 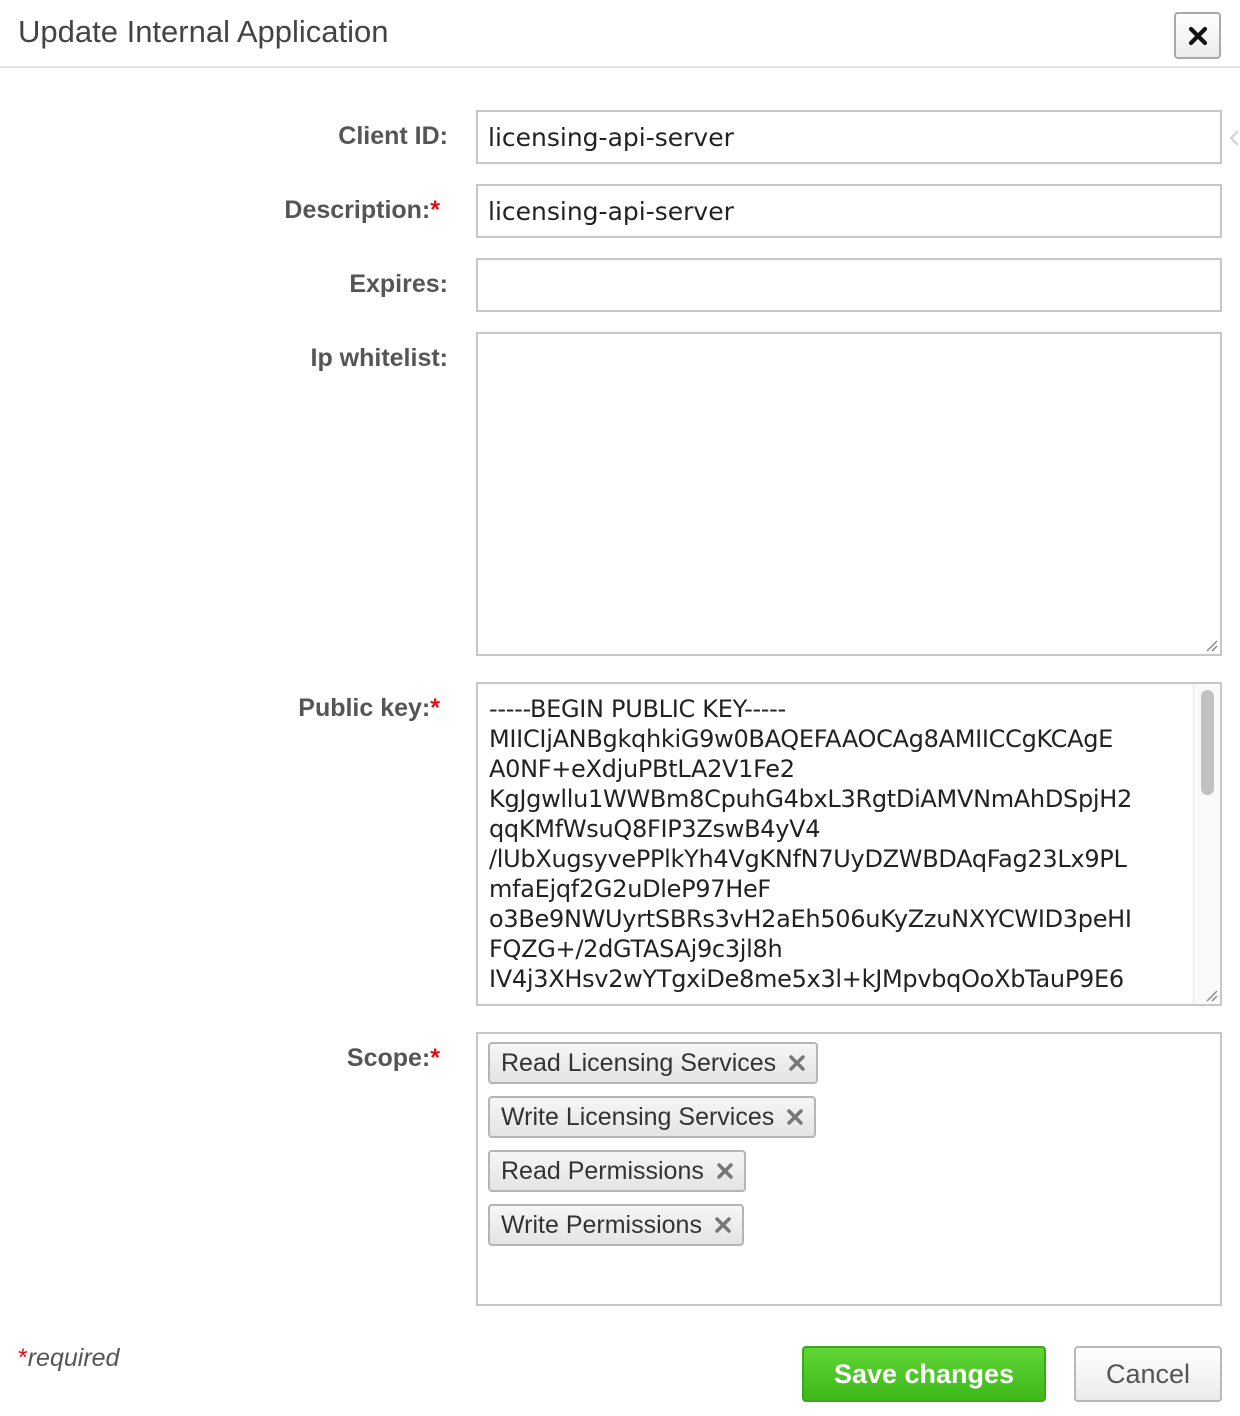 What do you see at coordinates (849, 137) in the screenshot?
I see `client-id-input` at bounding box center [849, 137].